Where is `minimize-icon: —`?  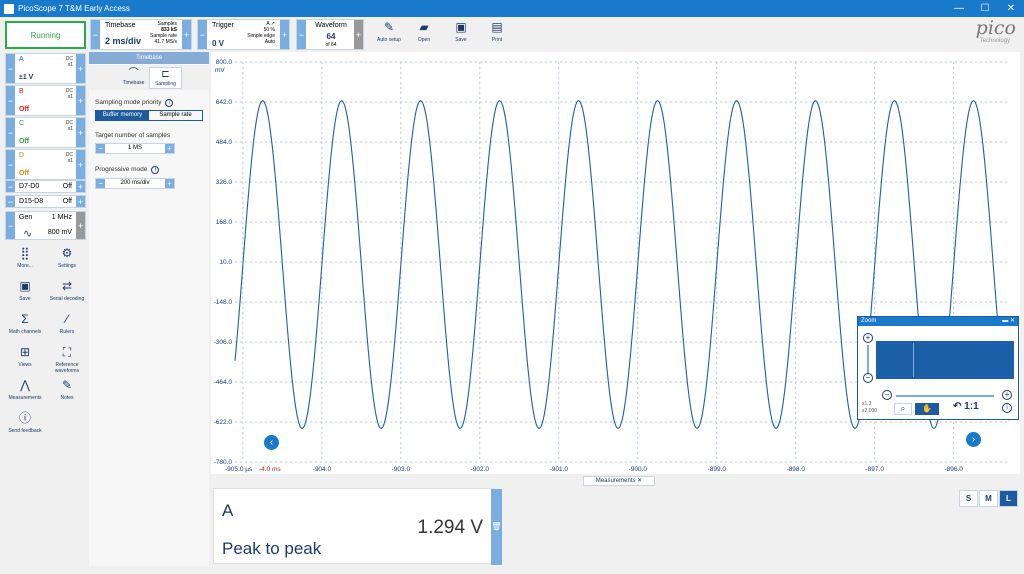 minimize-icon: — is located at coordinates (959, 8).